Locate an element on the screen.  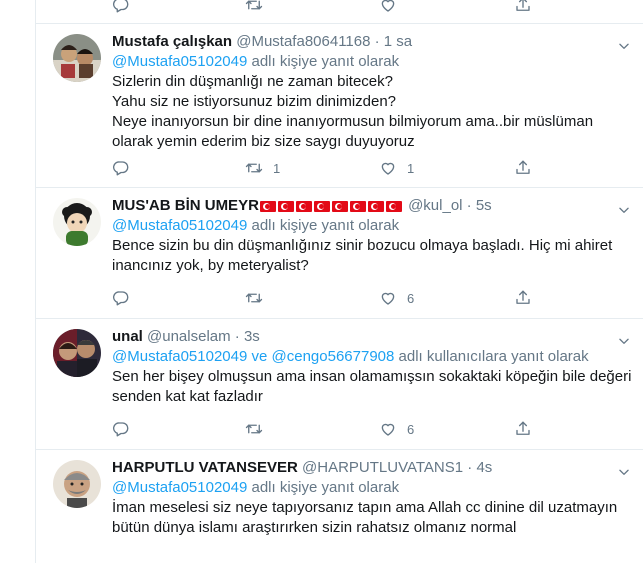
tweet-timestamp: 4s is located at coordinates (484, 467).